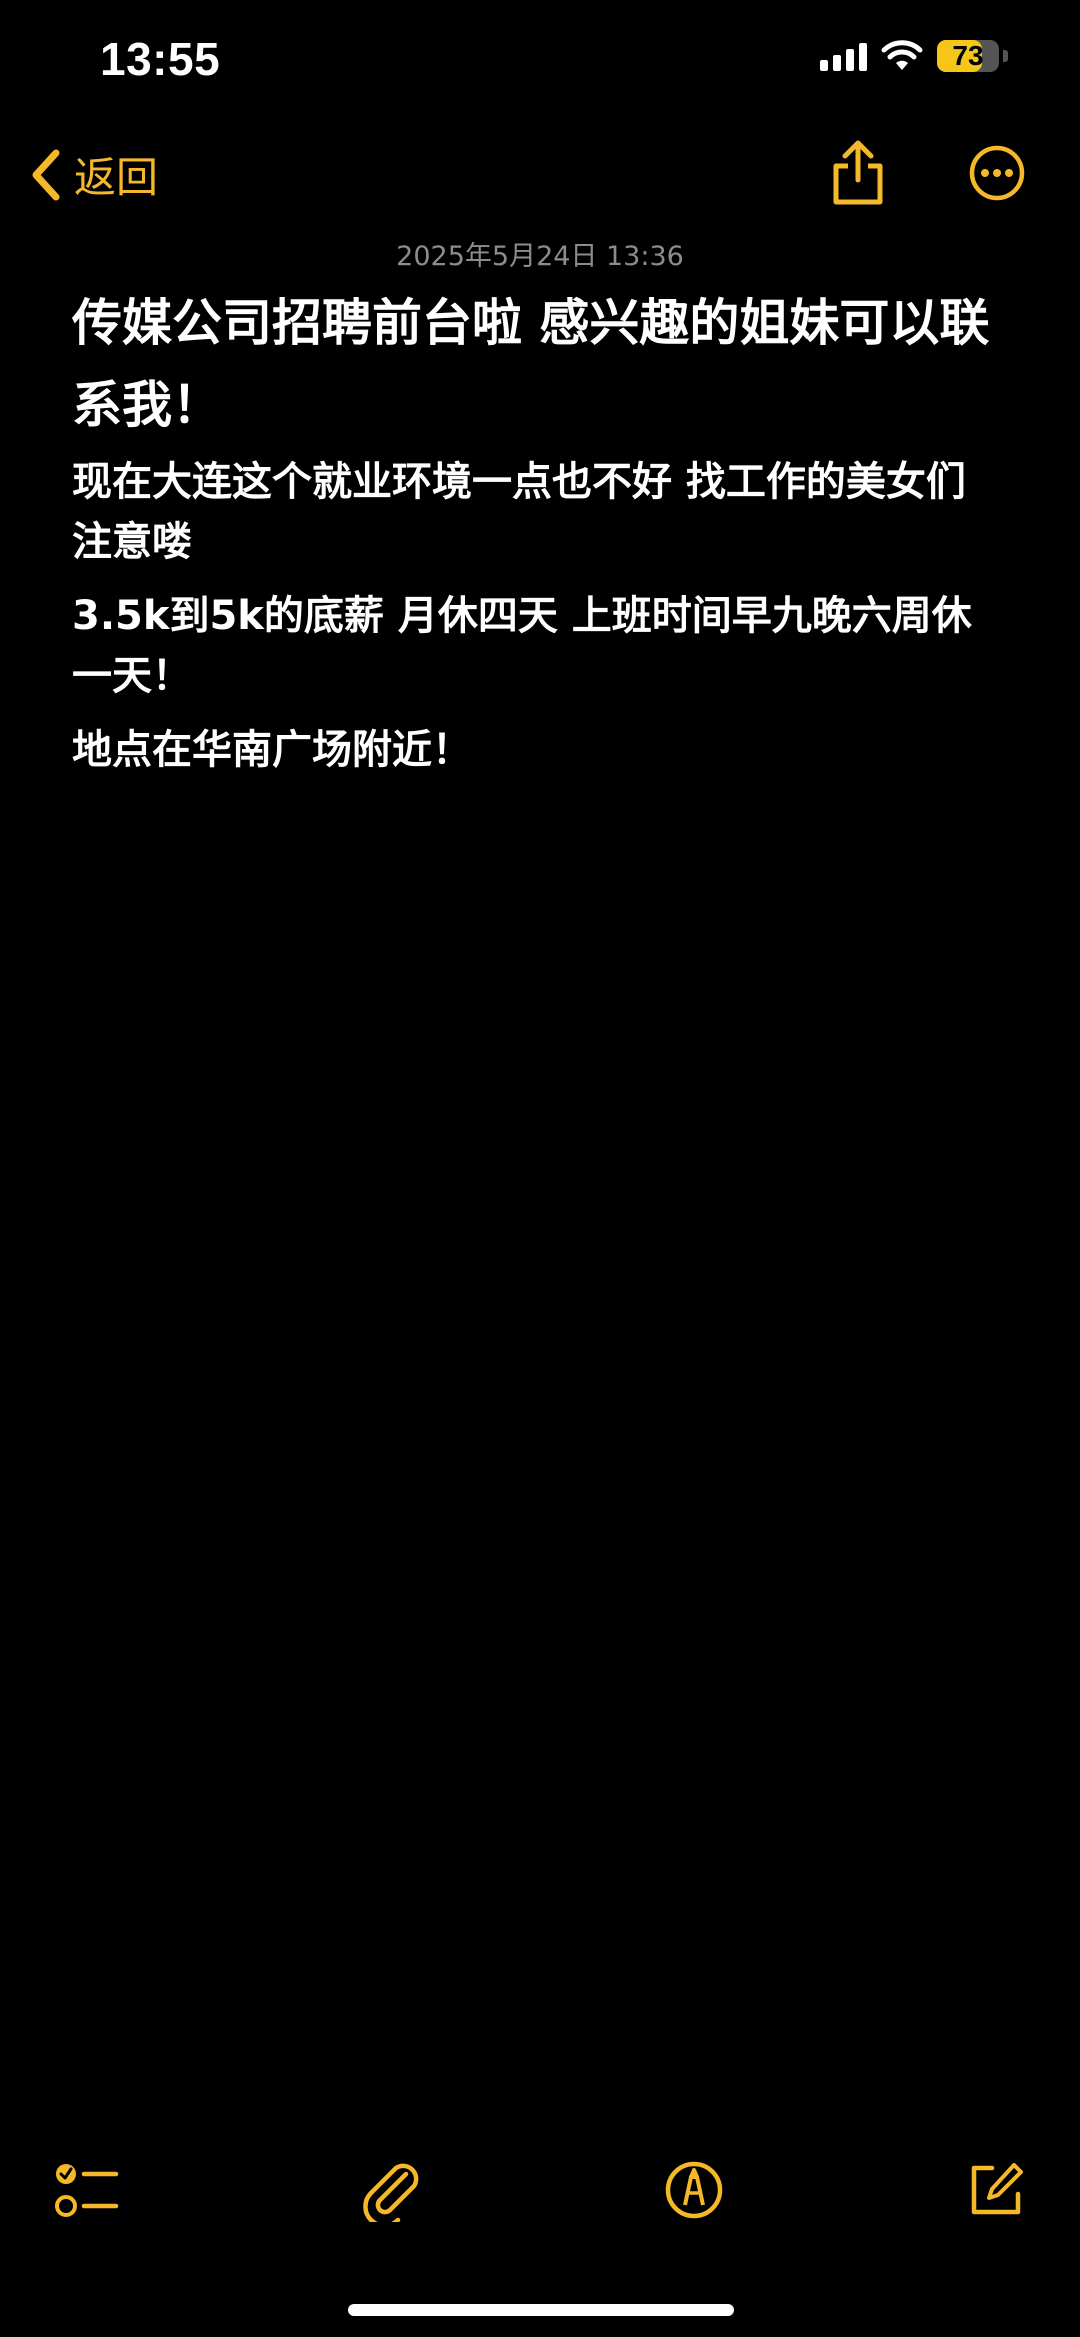 The width and height of the screenshot is (1080, 2337). I want to click on markup-button, so click(694, 2192).